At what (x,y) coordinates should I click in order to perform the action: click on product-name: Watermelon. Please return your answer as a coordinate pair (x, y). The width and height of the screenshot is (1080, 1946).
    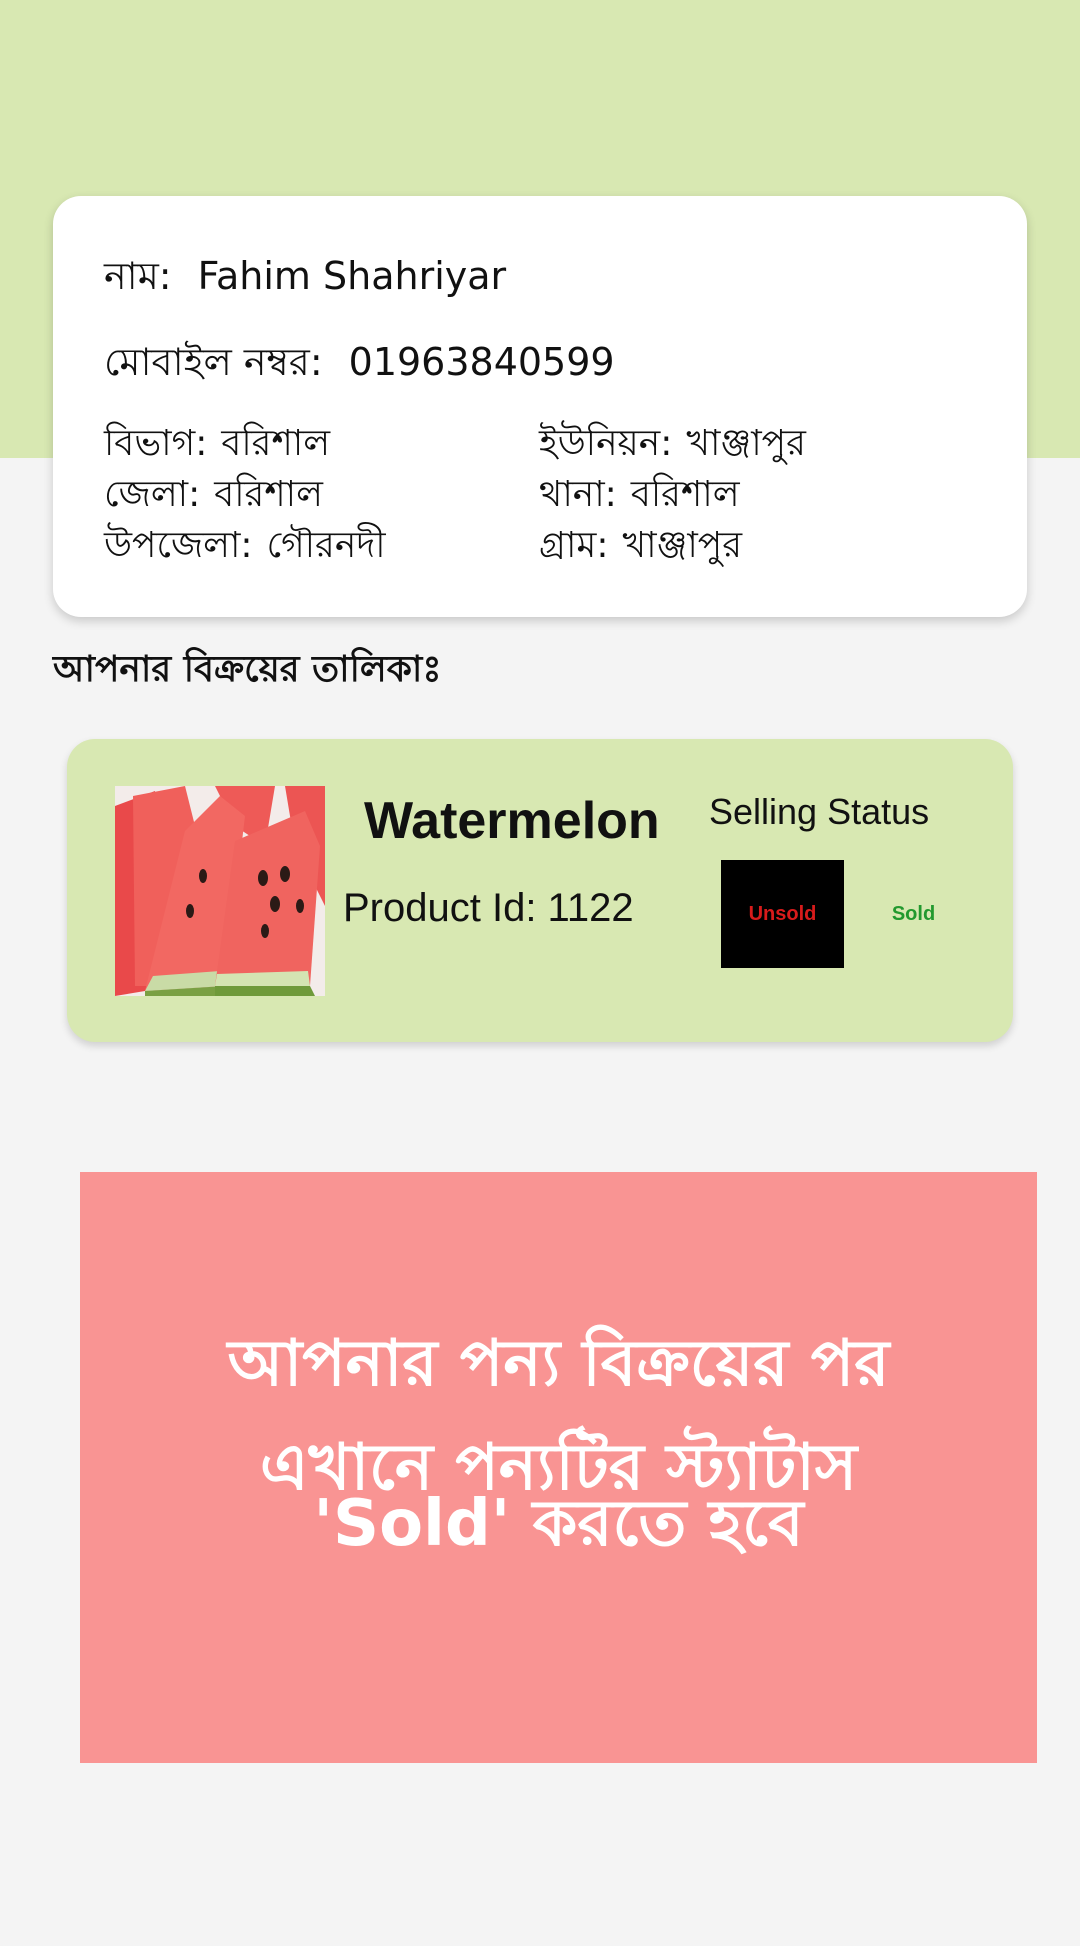
    Looking at the image, I should click on (512, 821).